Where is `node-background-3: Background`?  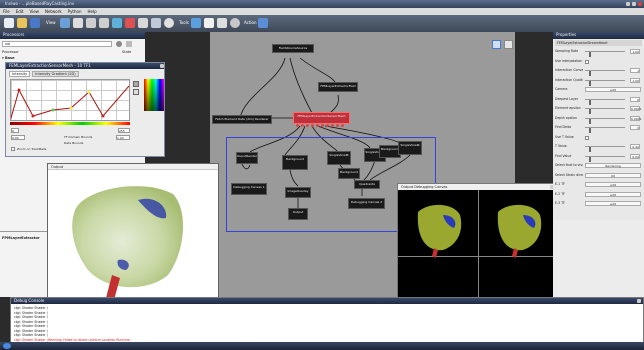 node-background-3: Background is located at coordinates (349, 173).